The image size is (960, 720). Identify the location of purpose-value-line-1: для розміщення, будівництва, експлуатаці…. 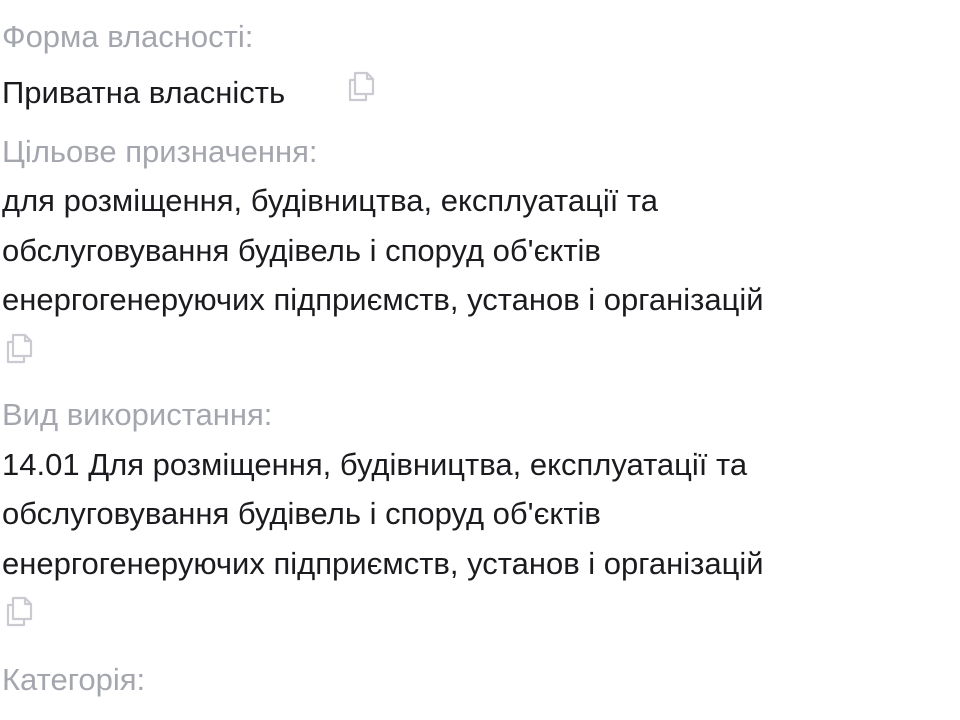
(330, 200).